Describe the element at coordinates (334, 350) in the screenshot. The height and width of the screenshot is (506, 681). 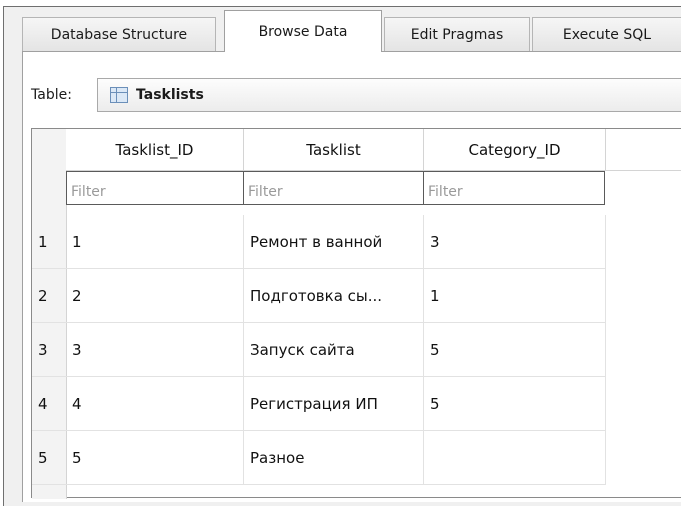
I see `cell-tasklist: Запуск сайта` at that location.